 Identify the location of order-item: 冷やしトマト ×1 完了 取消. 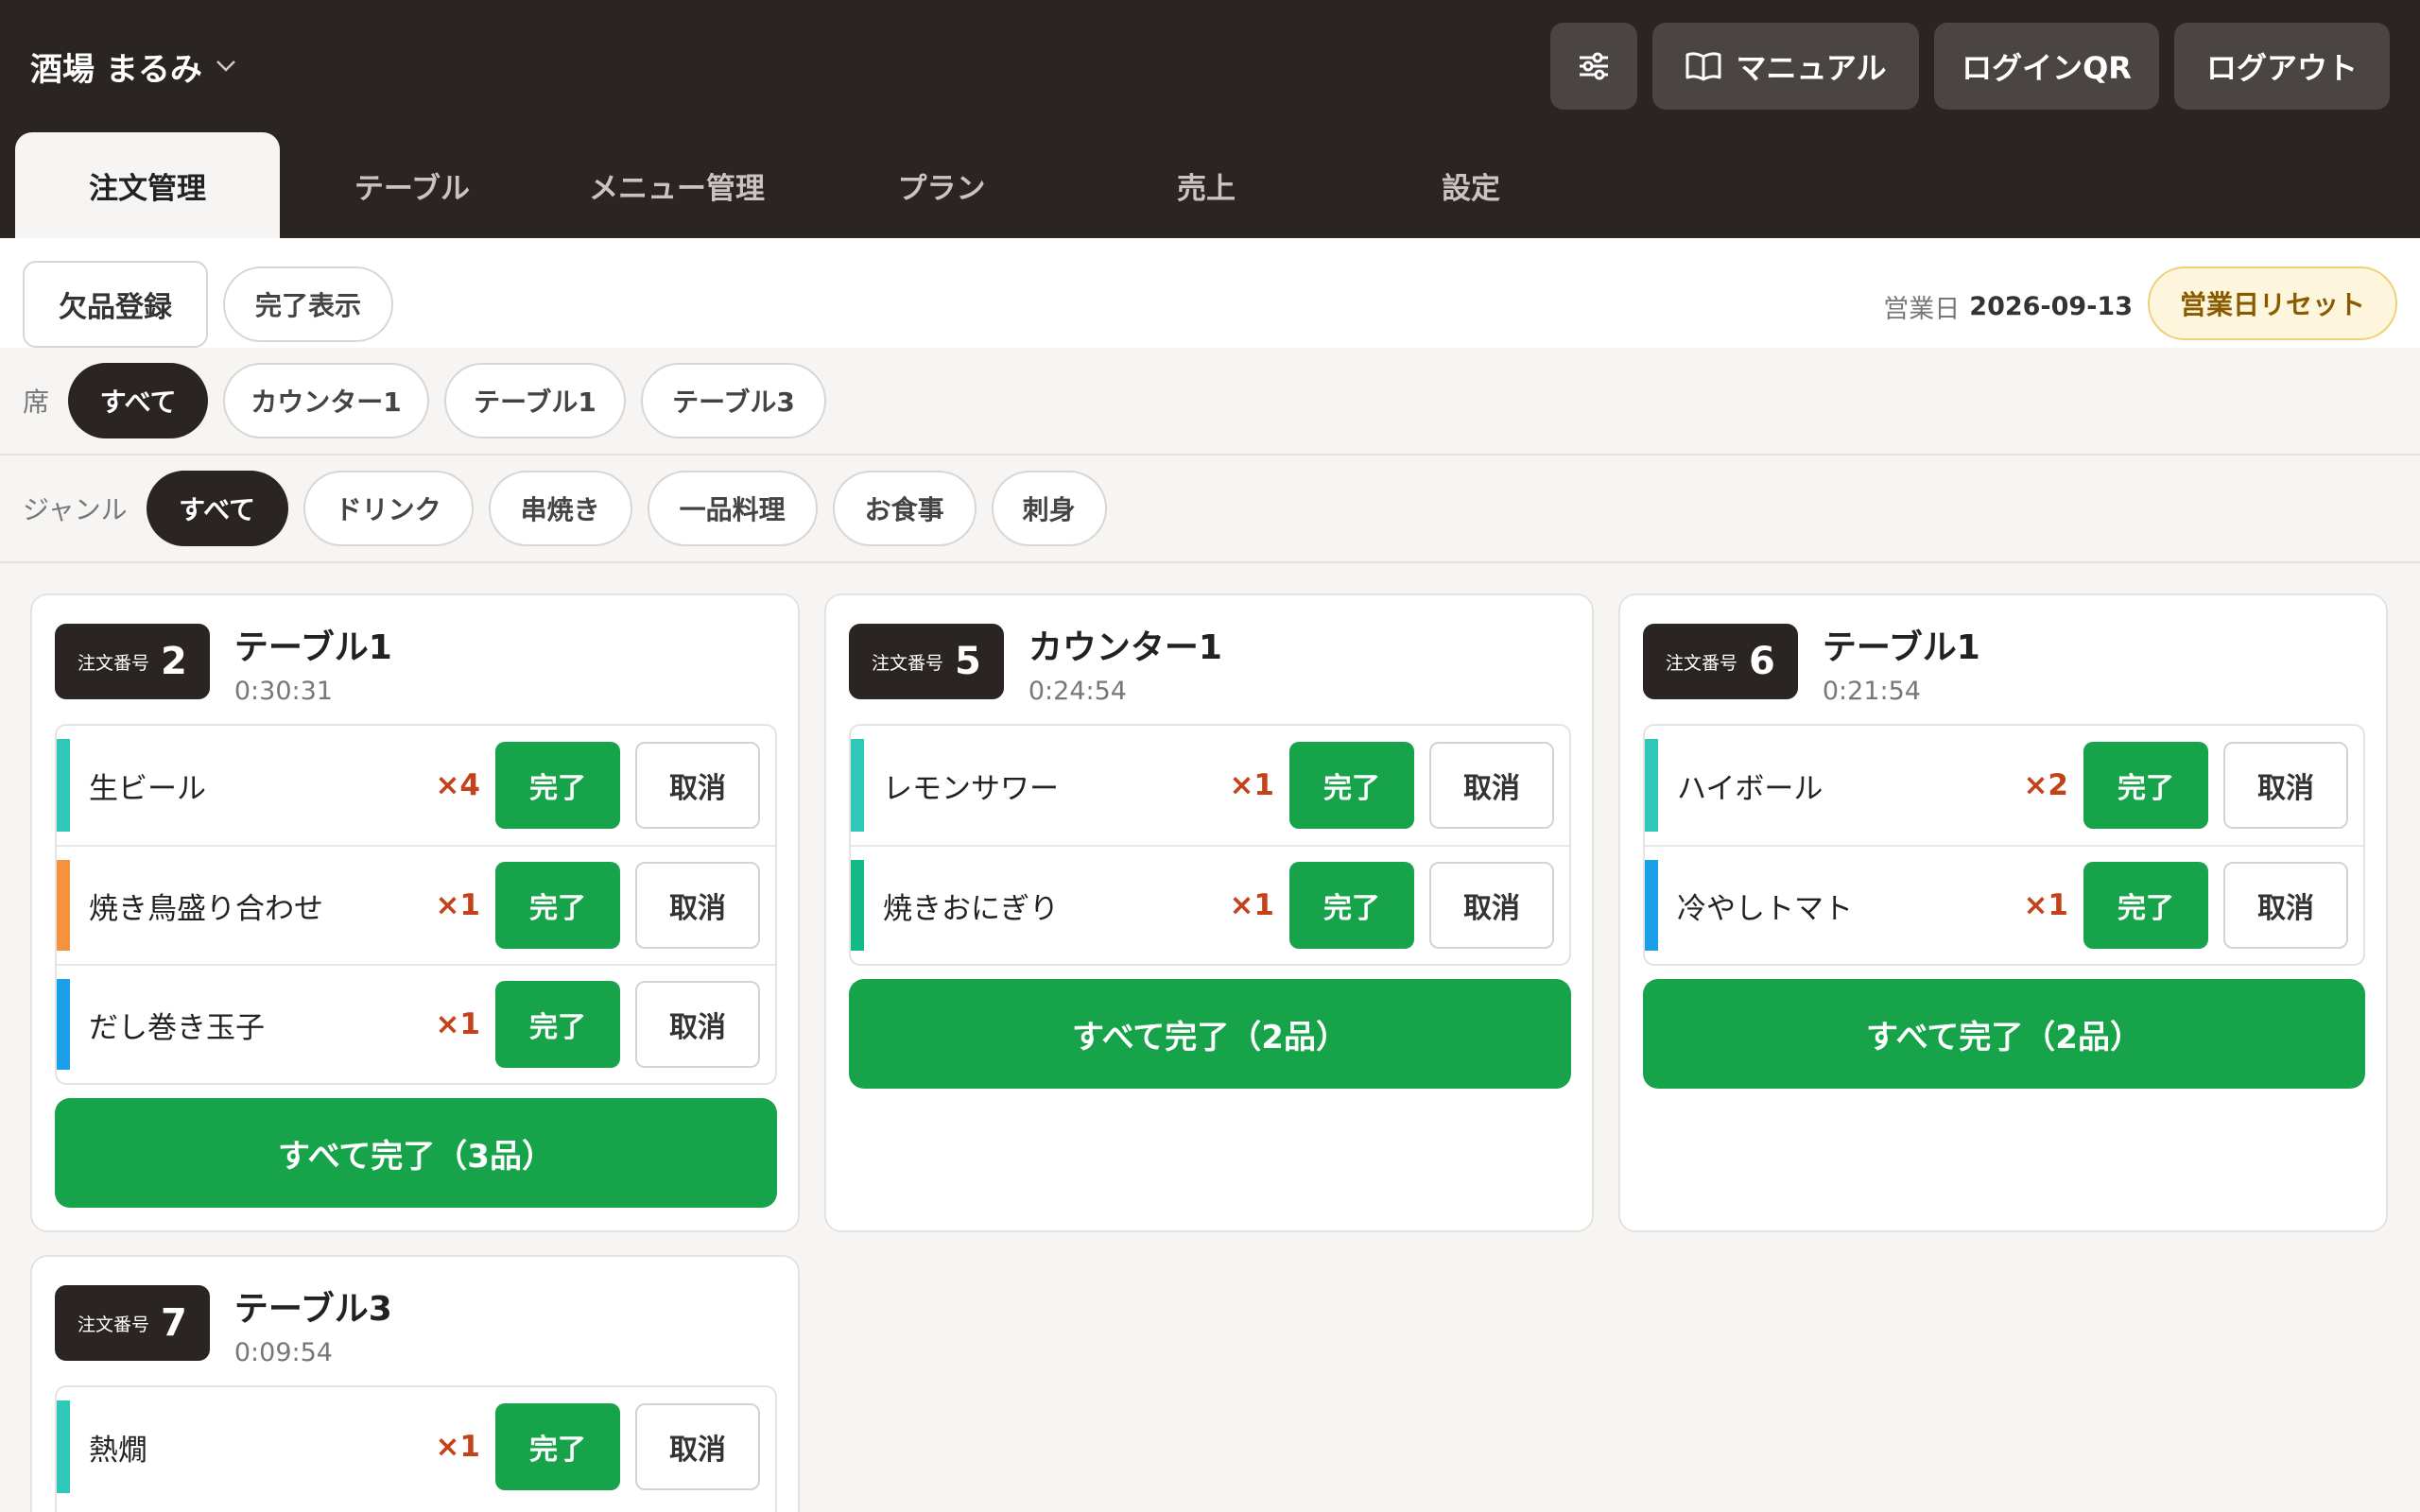
(2004, 904).